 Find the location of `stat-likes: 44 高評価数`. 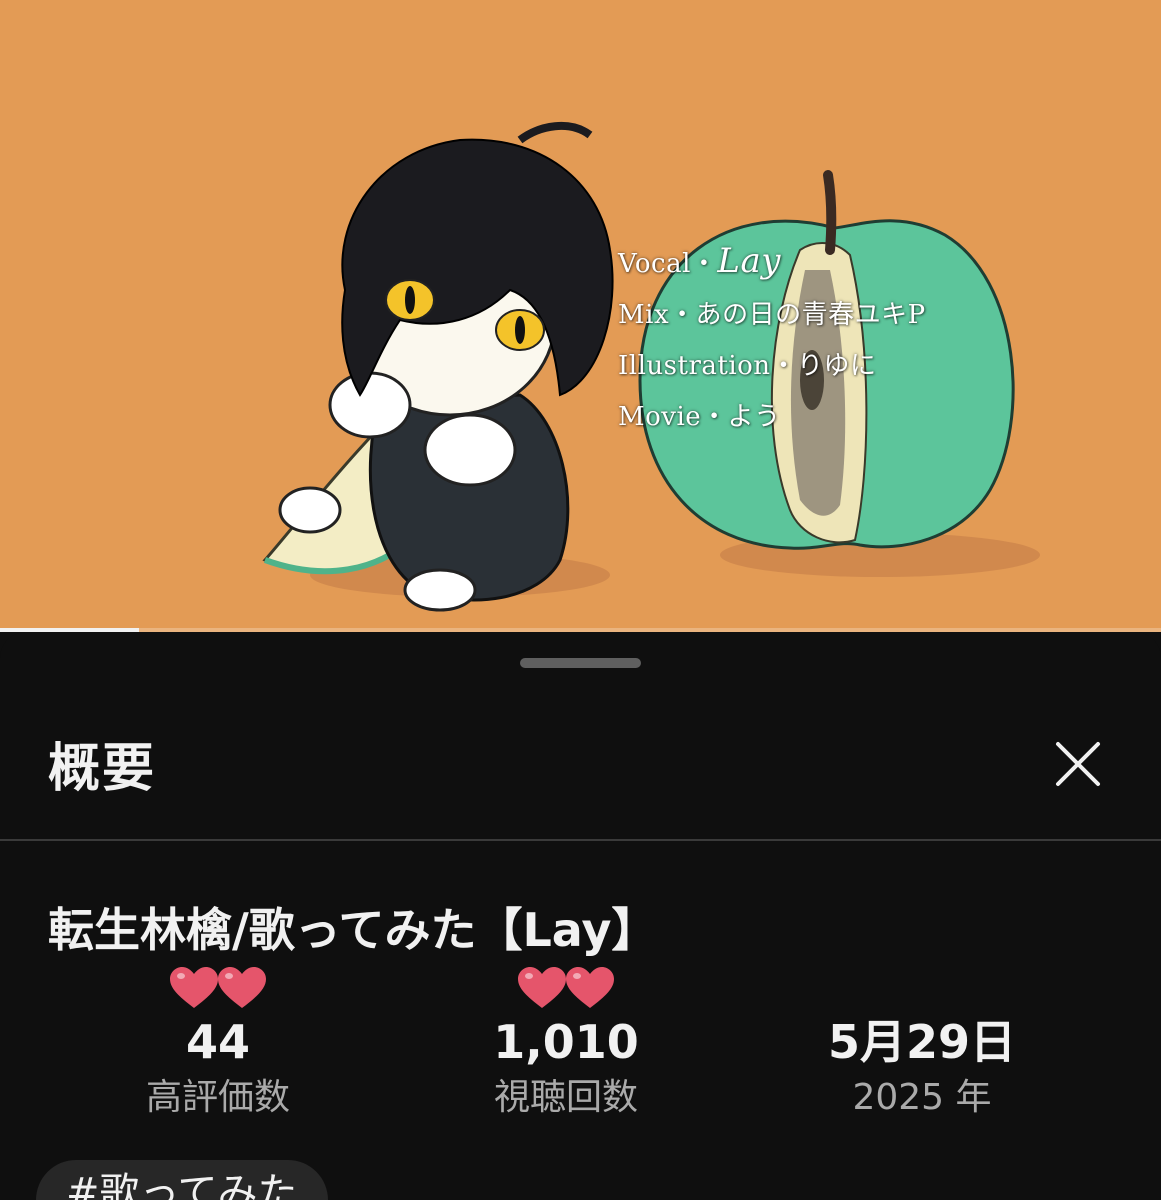

stat-likes: 44 高評価数 is located at coordinates (218, 1042).